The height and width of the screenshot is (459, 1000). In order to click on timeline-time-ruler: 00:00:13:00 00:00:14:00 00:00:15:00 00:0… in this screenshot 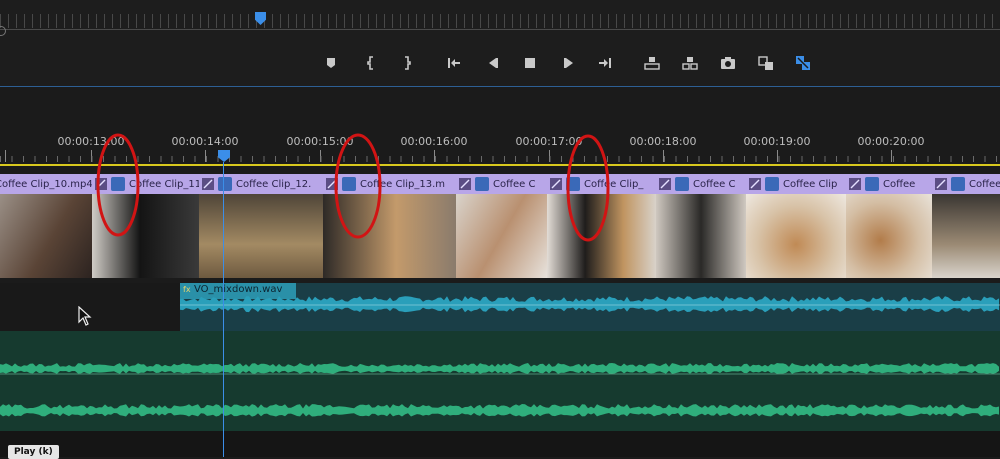, I will do `click(500, 147)`.